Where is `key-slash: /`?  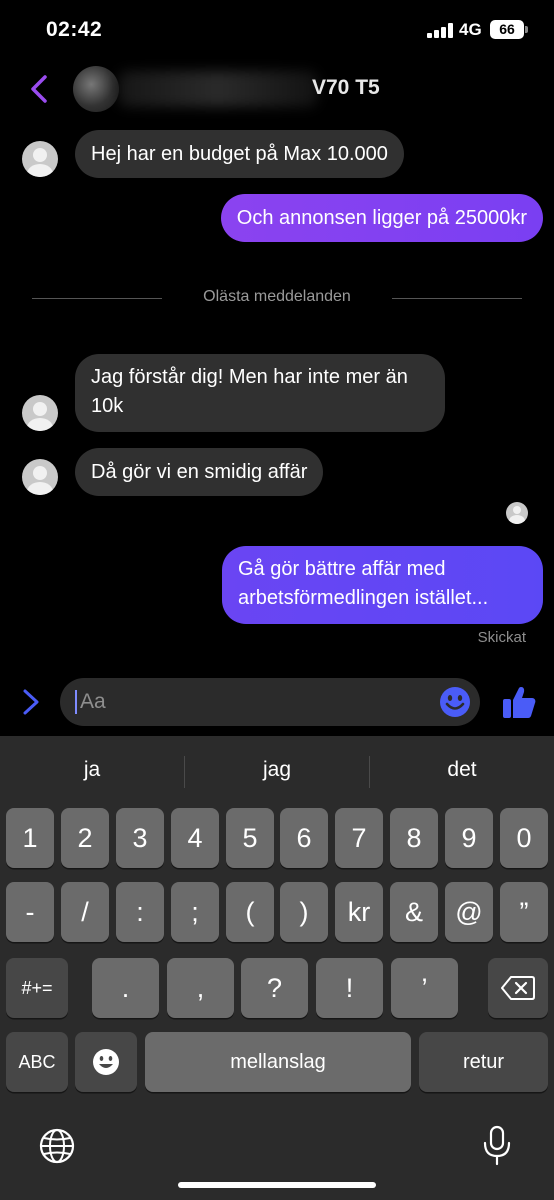
key-slash: / is located at coordinates (85, 912).